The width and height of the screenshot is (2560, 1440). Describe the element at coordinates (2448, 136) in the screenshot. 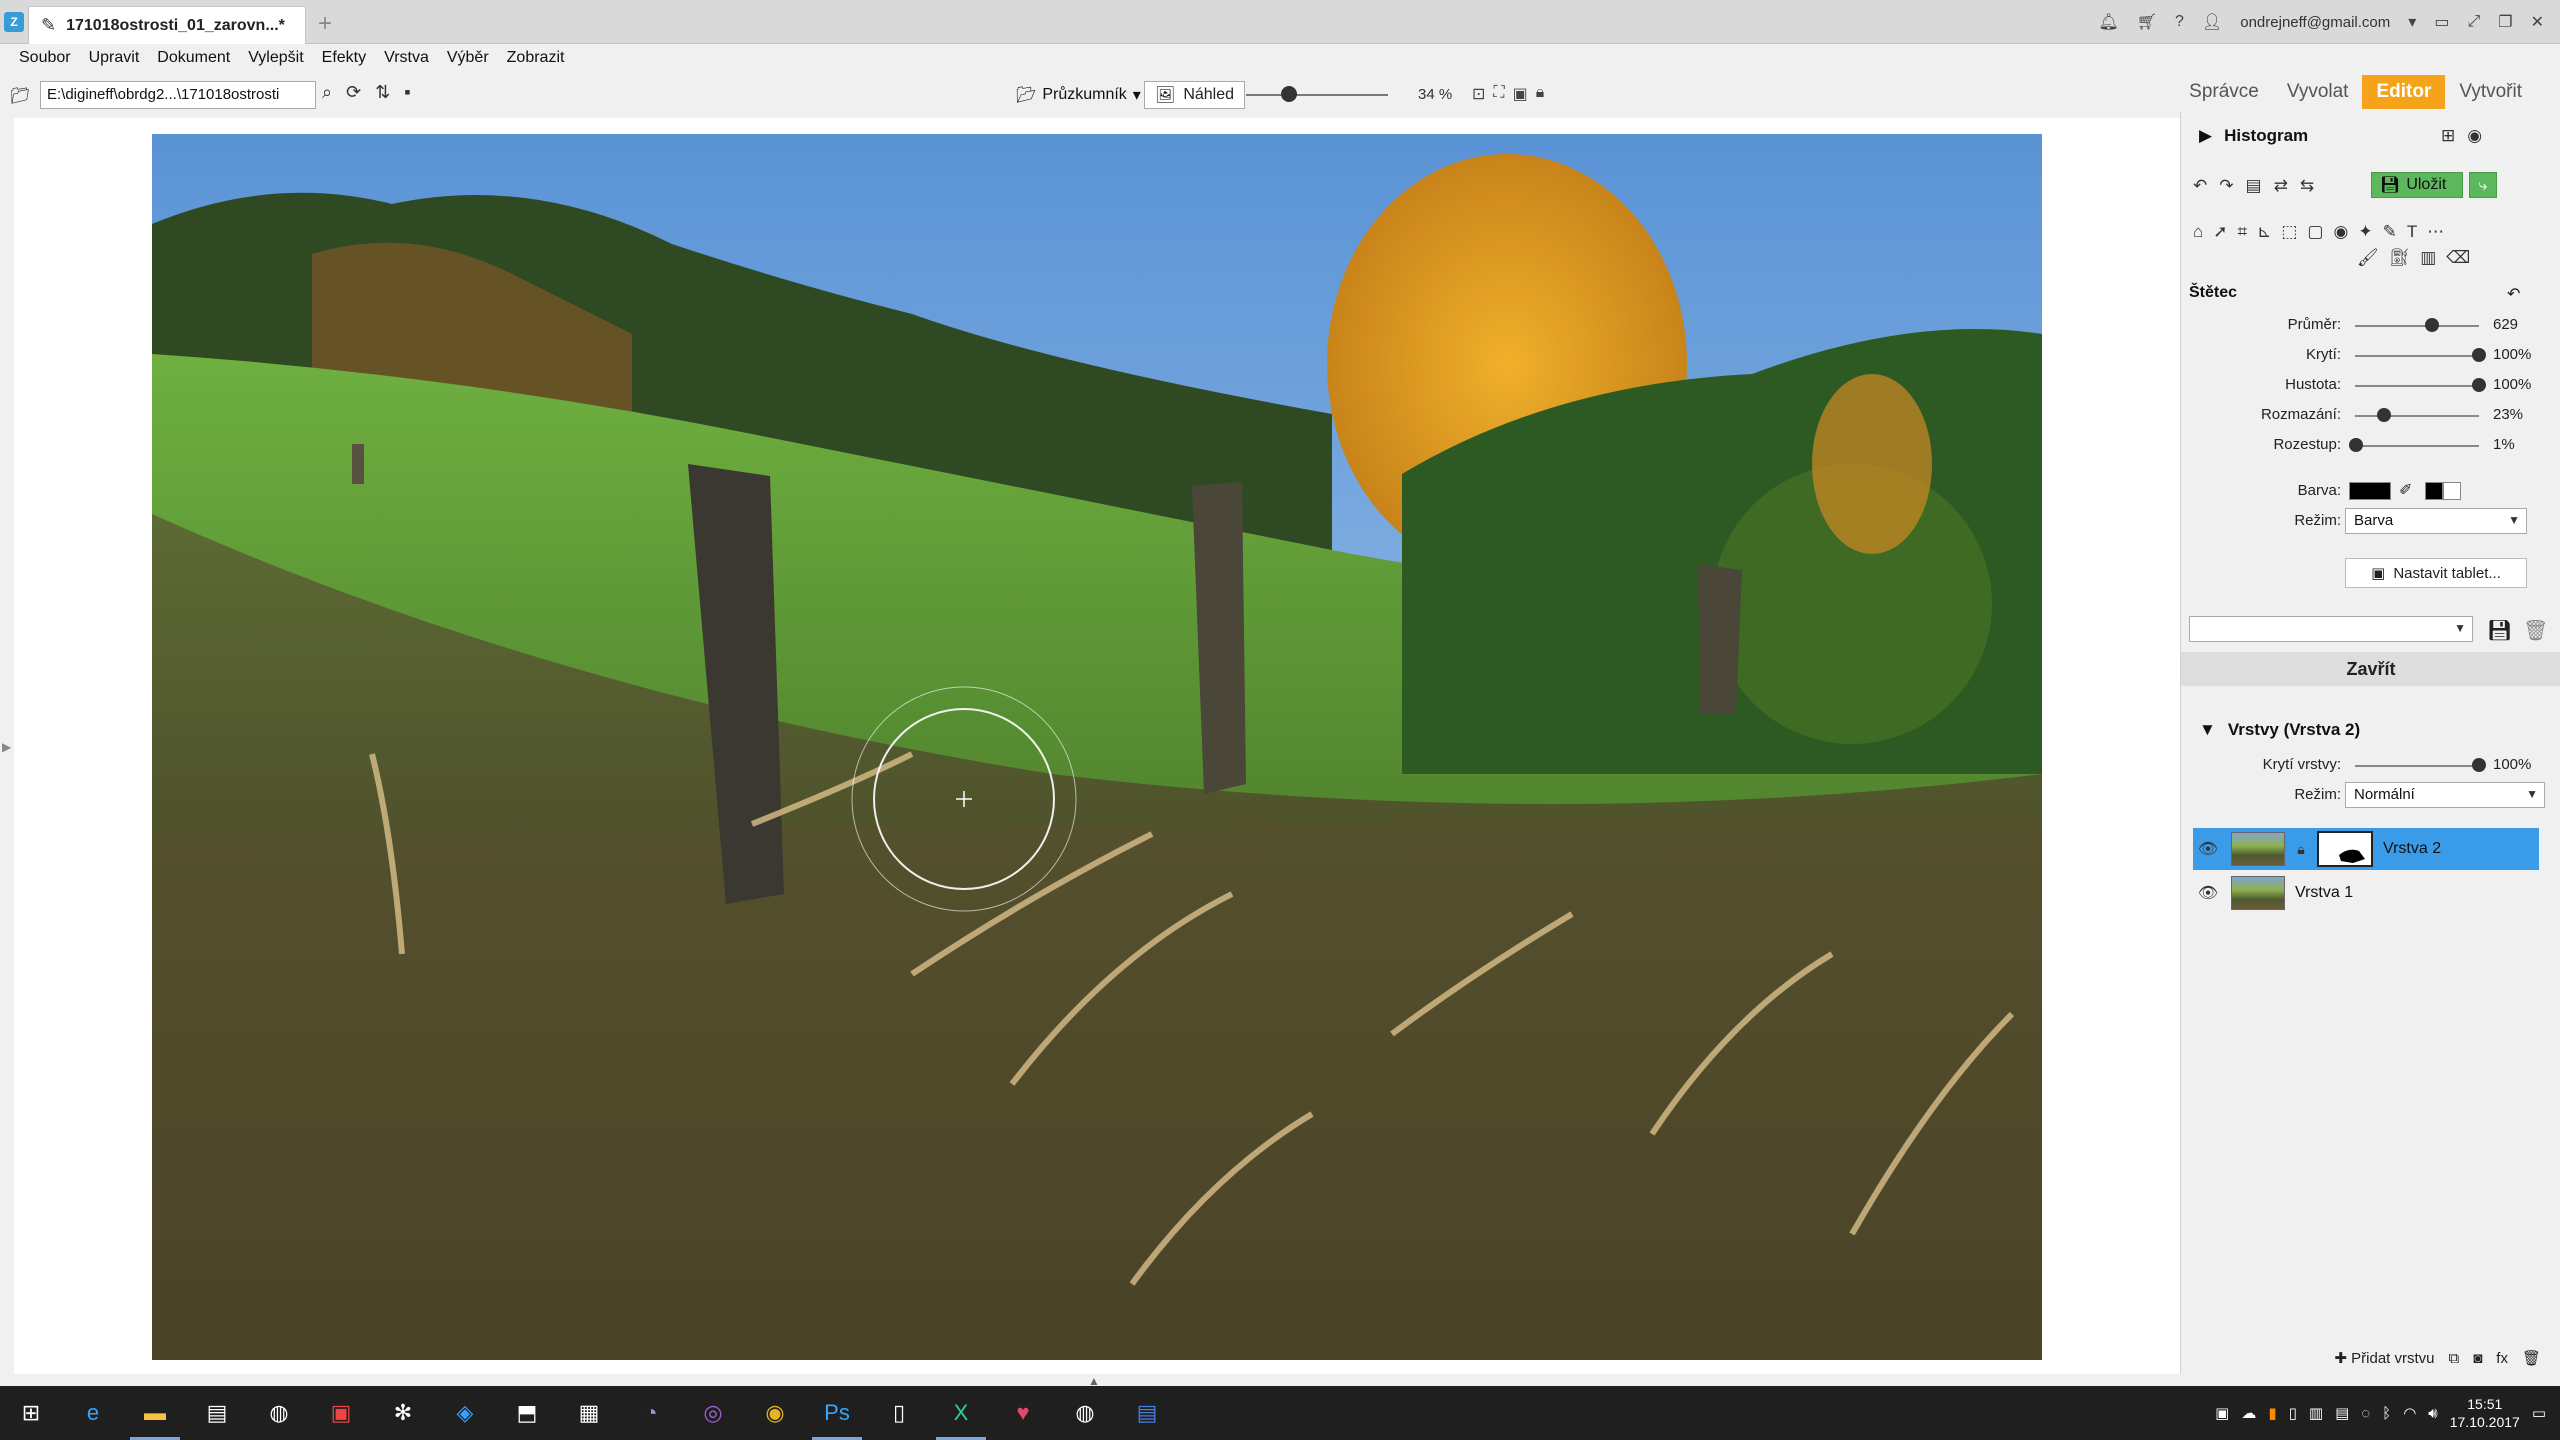

I see `histogram-options-icon: ⊞` at that location.